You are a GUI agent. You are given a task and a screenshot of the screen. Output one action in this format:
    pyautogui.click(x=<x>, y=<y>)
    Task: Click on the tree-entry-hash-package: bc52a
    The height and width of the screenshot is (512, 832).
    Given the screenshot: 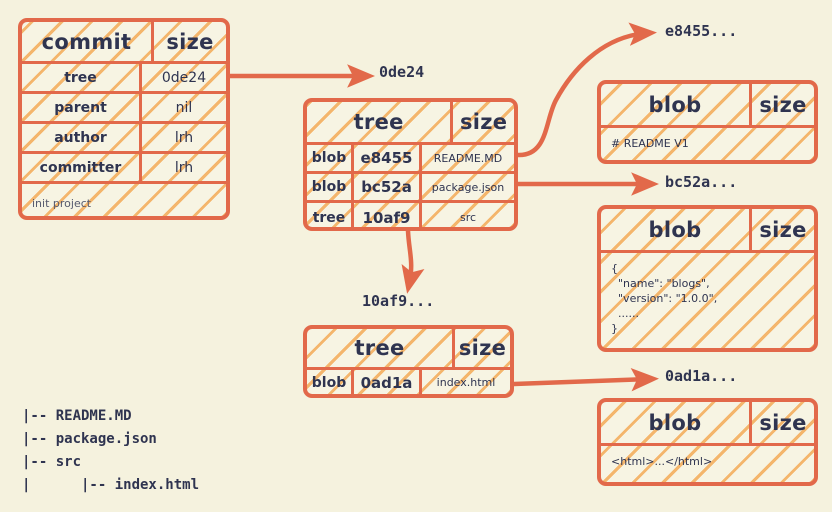 What is the action you would take?
    pyautogui.click(x=388, y=187)
    